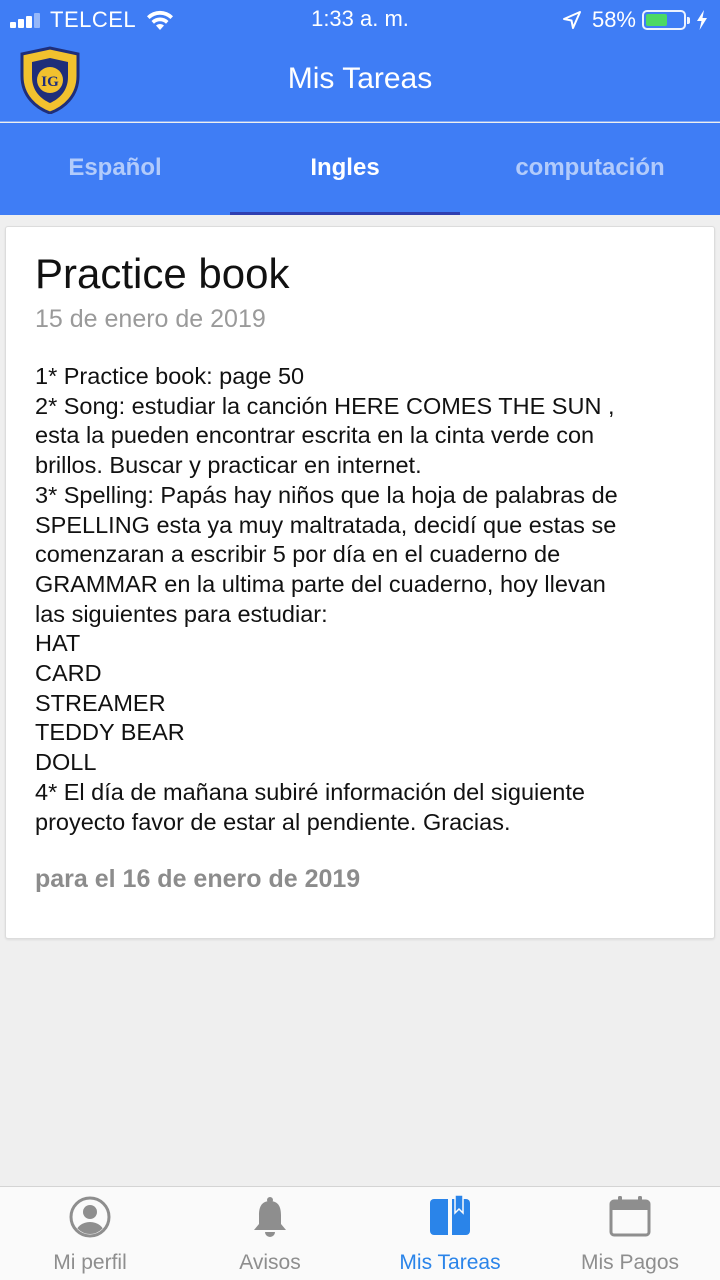  What do you see at coordinates (270, 1217) in the screenshot?
I see `bell-icon` at bounding box center [270, 1217].